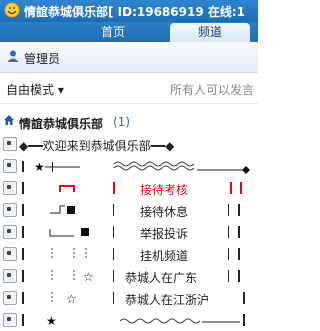 This screenshot has height=331, width=320. What do you see at coordinates (167, 300) in the screenshot?
I see `channel-name: 恭城人在江浙沪` at bounding box center [167, 300].